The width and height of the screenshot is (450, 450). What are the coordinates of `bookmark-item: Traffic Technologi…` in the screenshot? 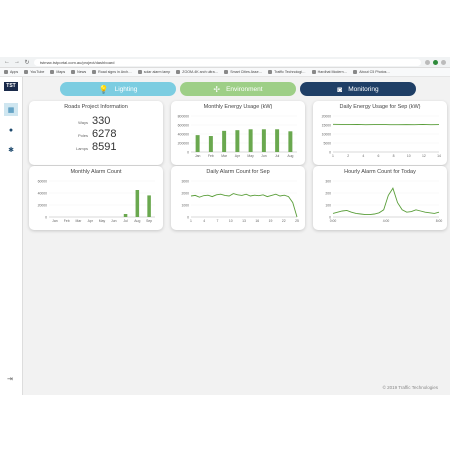 It's located at (287, 72).